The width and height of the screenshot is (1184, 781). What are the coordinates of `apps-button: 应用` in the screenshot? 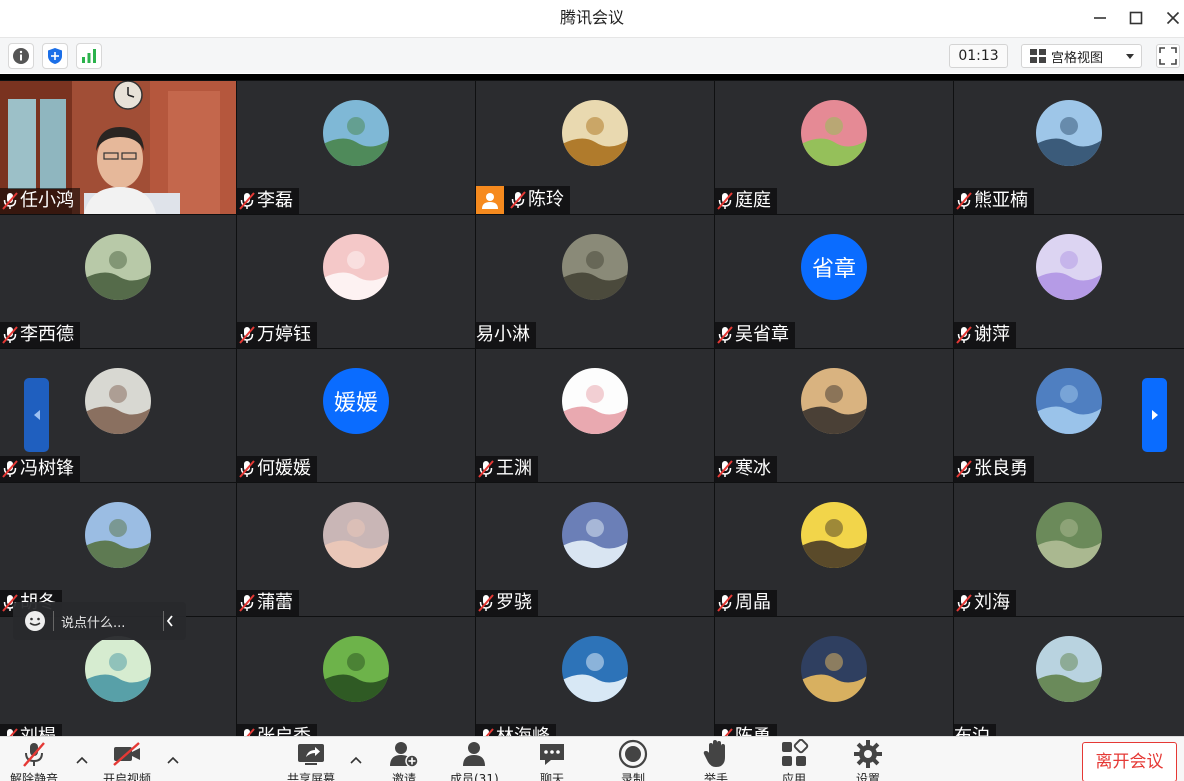 It's located at (794, 760).